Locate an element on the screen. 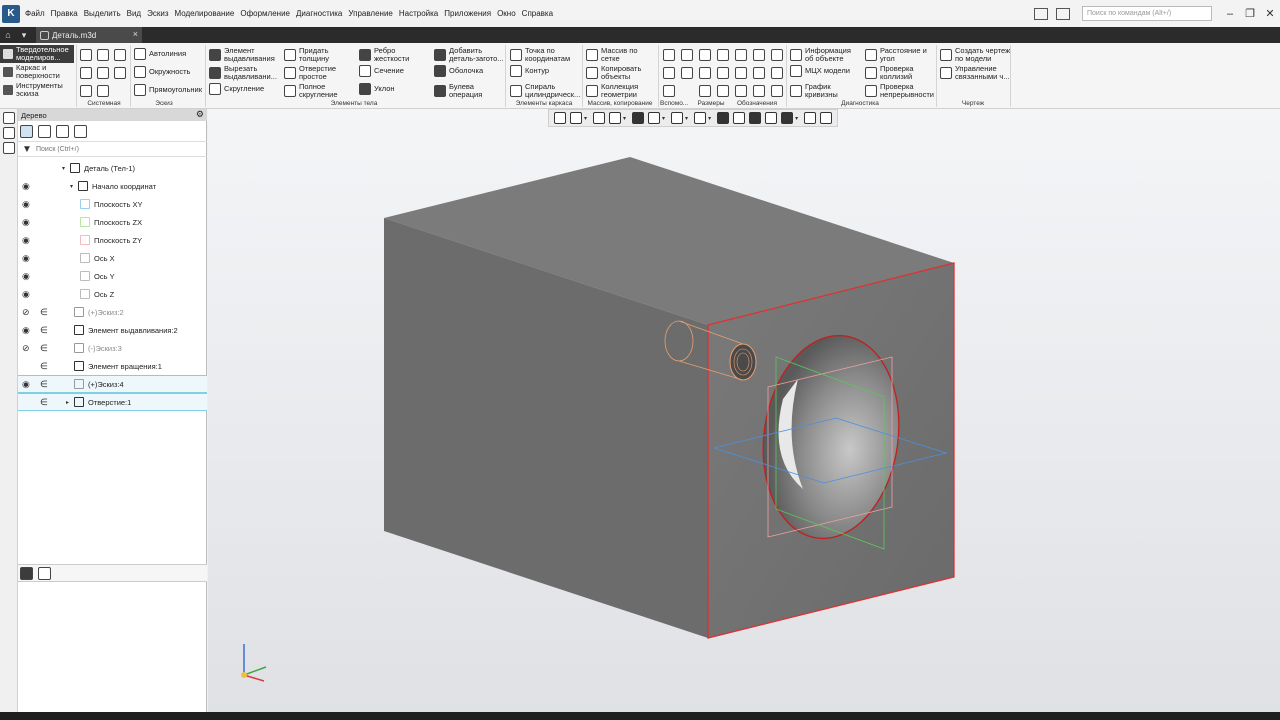 The height and width of the screenshot is (720, 1280). menu-item: Справка is located at coordinates (537, 13).